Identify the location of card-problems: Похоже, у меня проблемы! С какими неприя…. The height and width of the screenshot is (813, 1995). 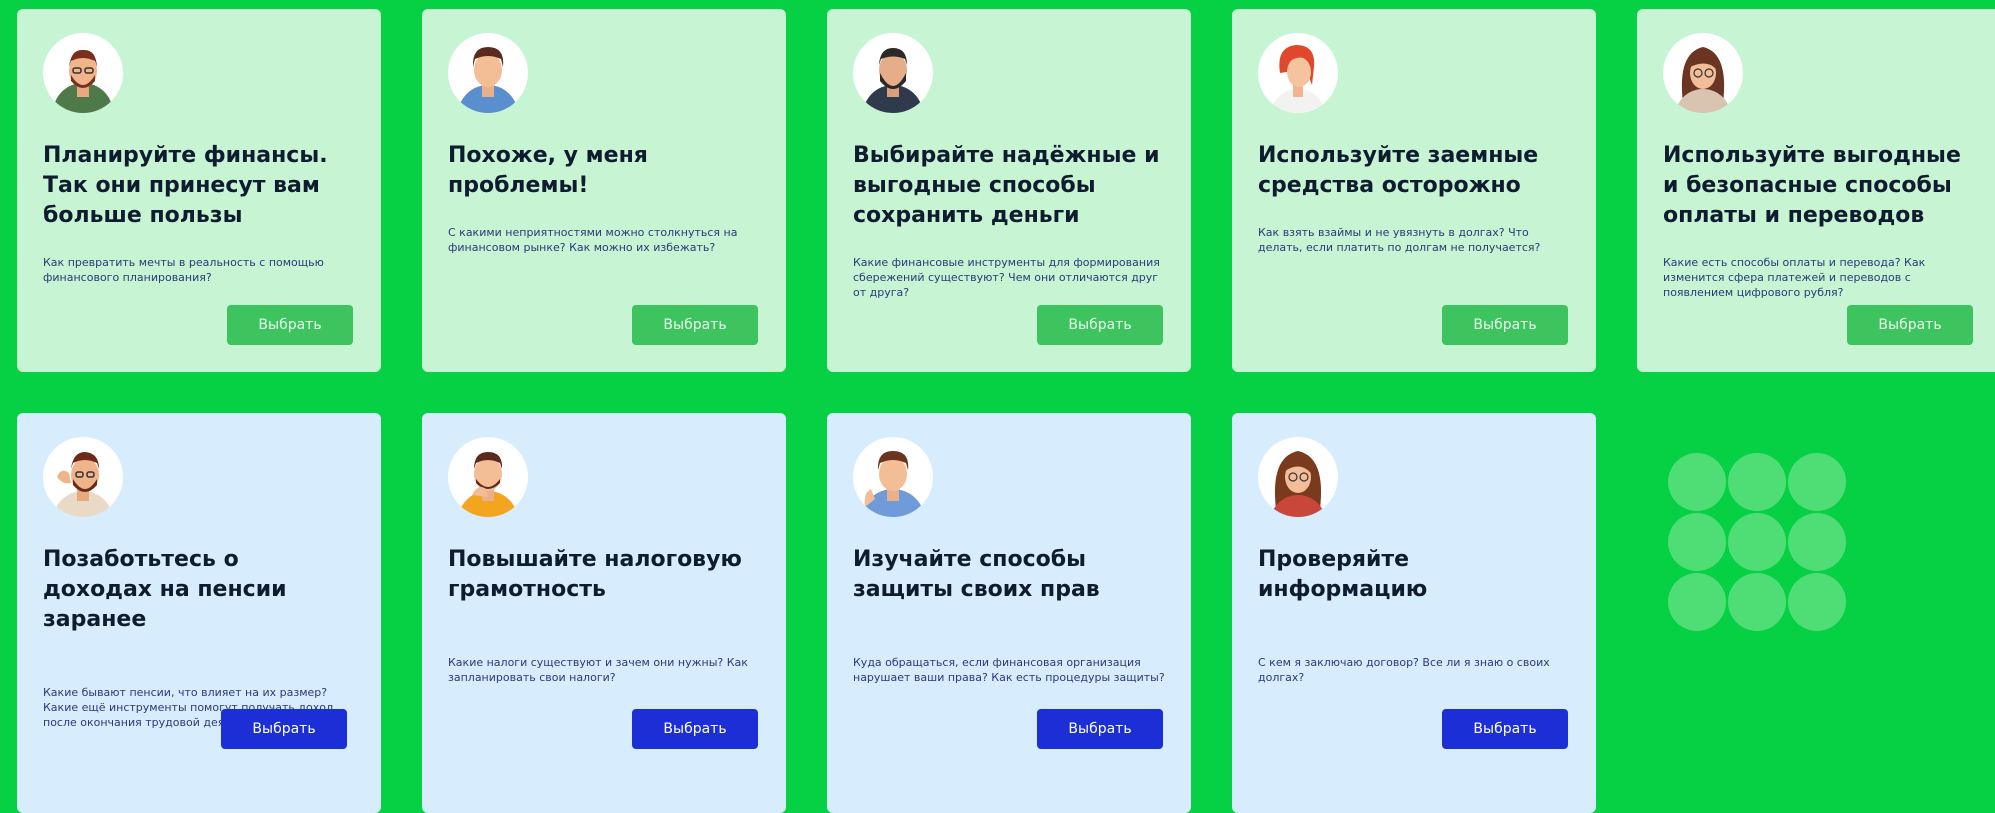
(604, 190).